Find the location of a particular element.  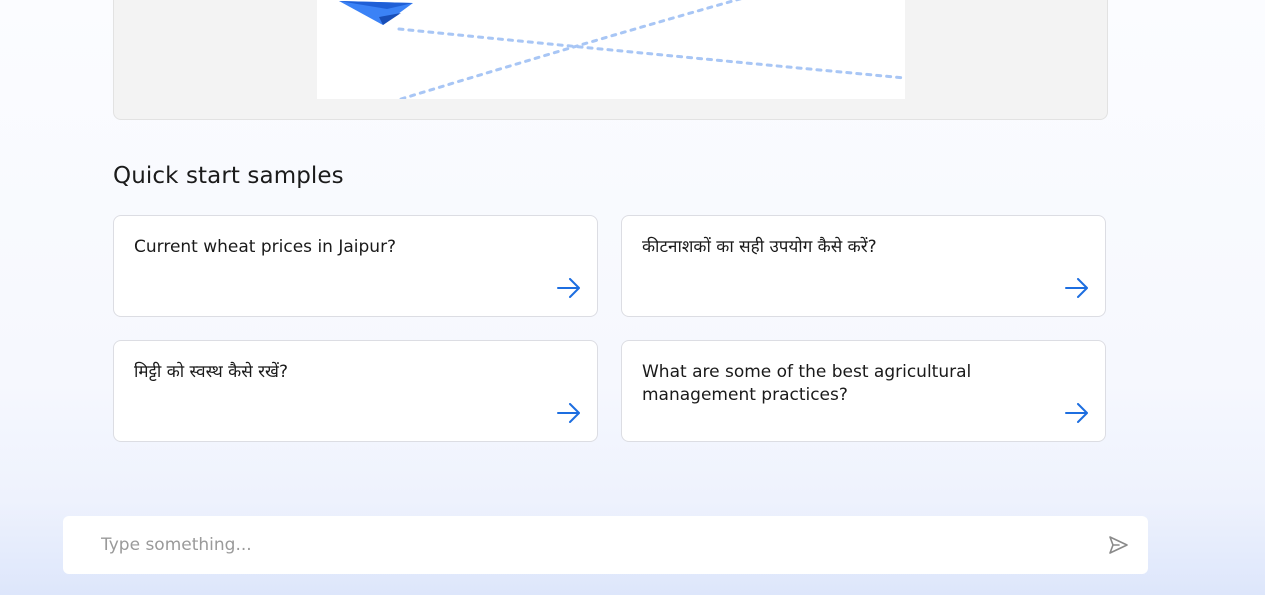

sample-card-1: Current wheat prices in Jaipur? is located at coordinates (355, 266).